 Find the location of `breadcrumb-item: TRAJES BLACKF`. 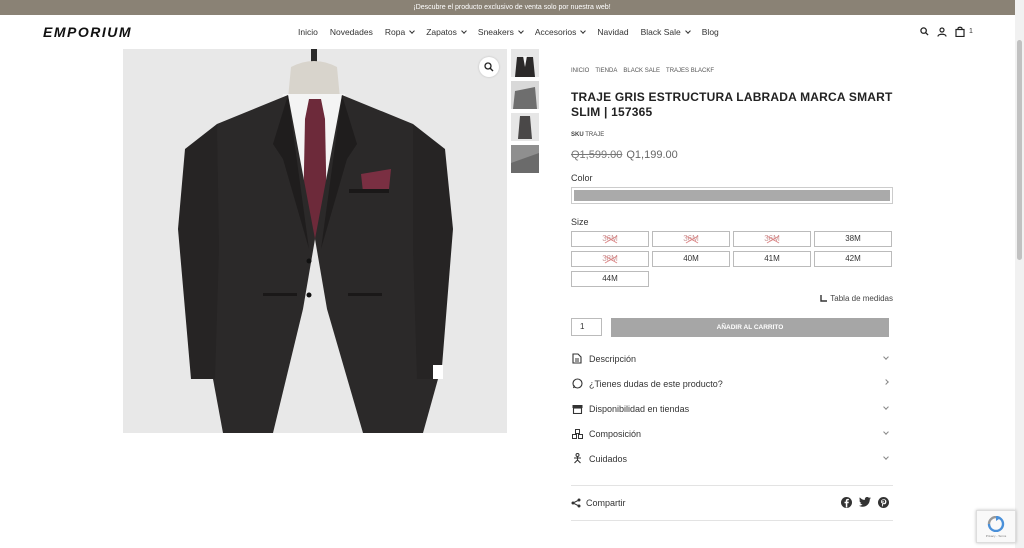

breadcrumb-item: TRAJES BLACKF is located at coordinates (690, 71).